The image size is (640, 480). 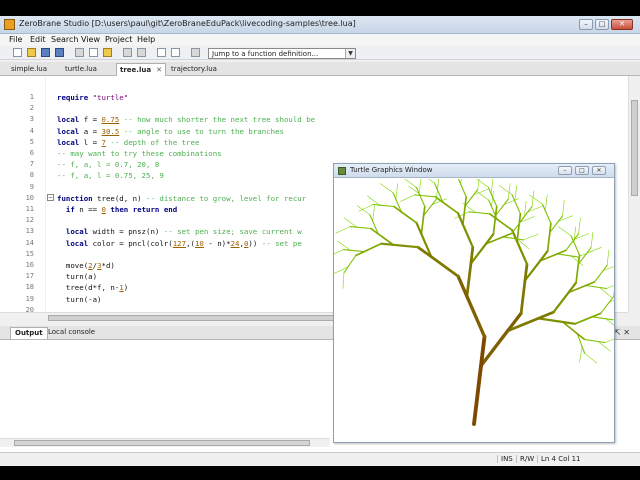 I want to click on menu-help: Help, so click(x=146, y=39).